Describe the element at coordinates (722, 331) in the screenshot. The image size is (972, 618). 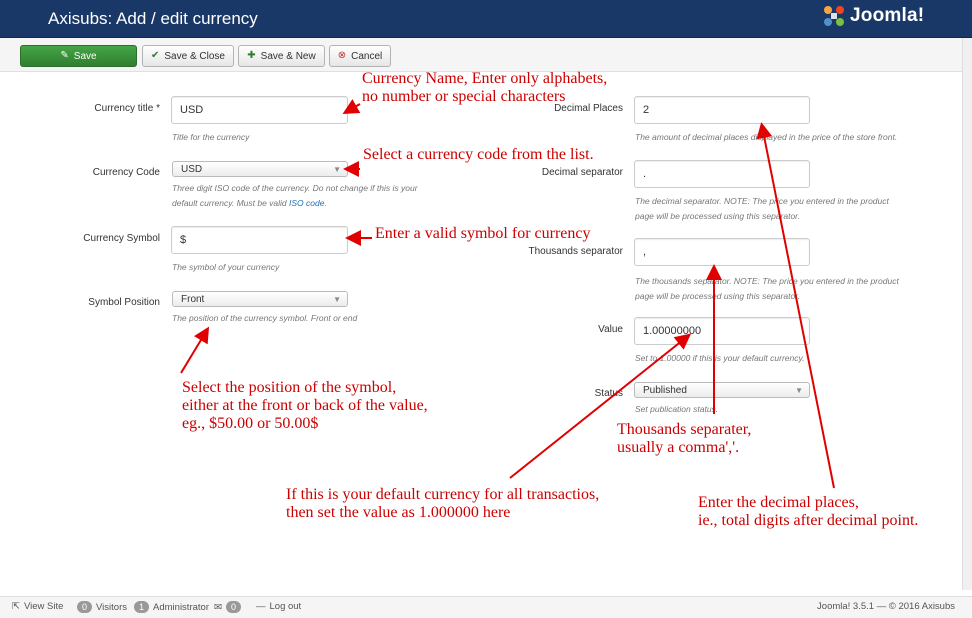
I see `value-input: 1.00000000` at that location.